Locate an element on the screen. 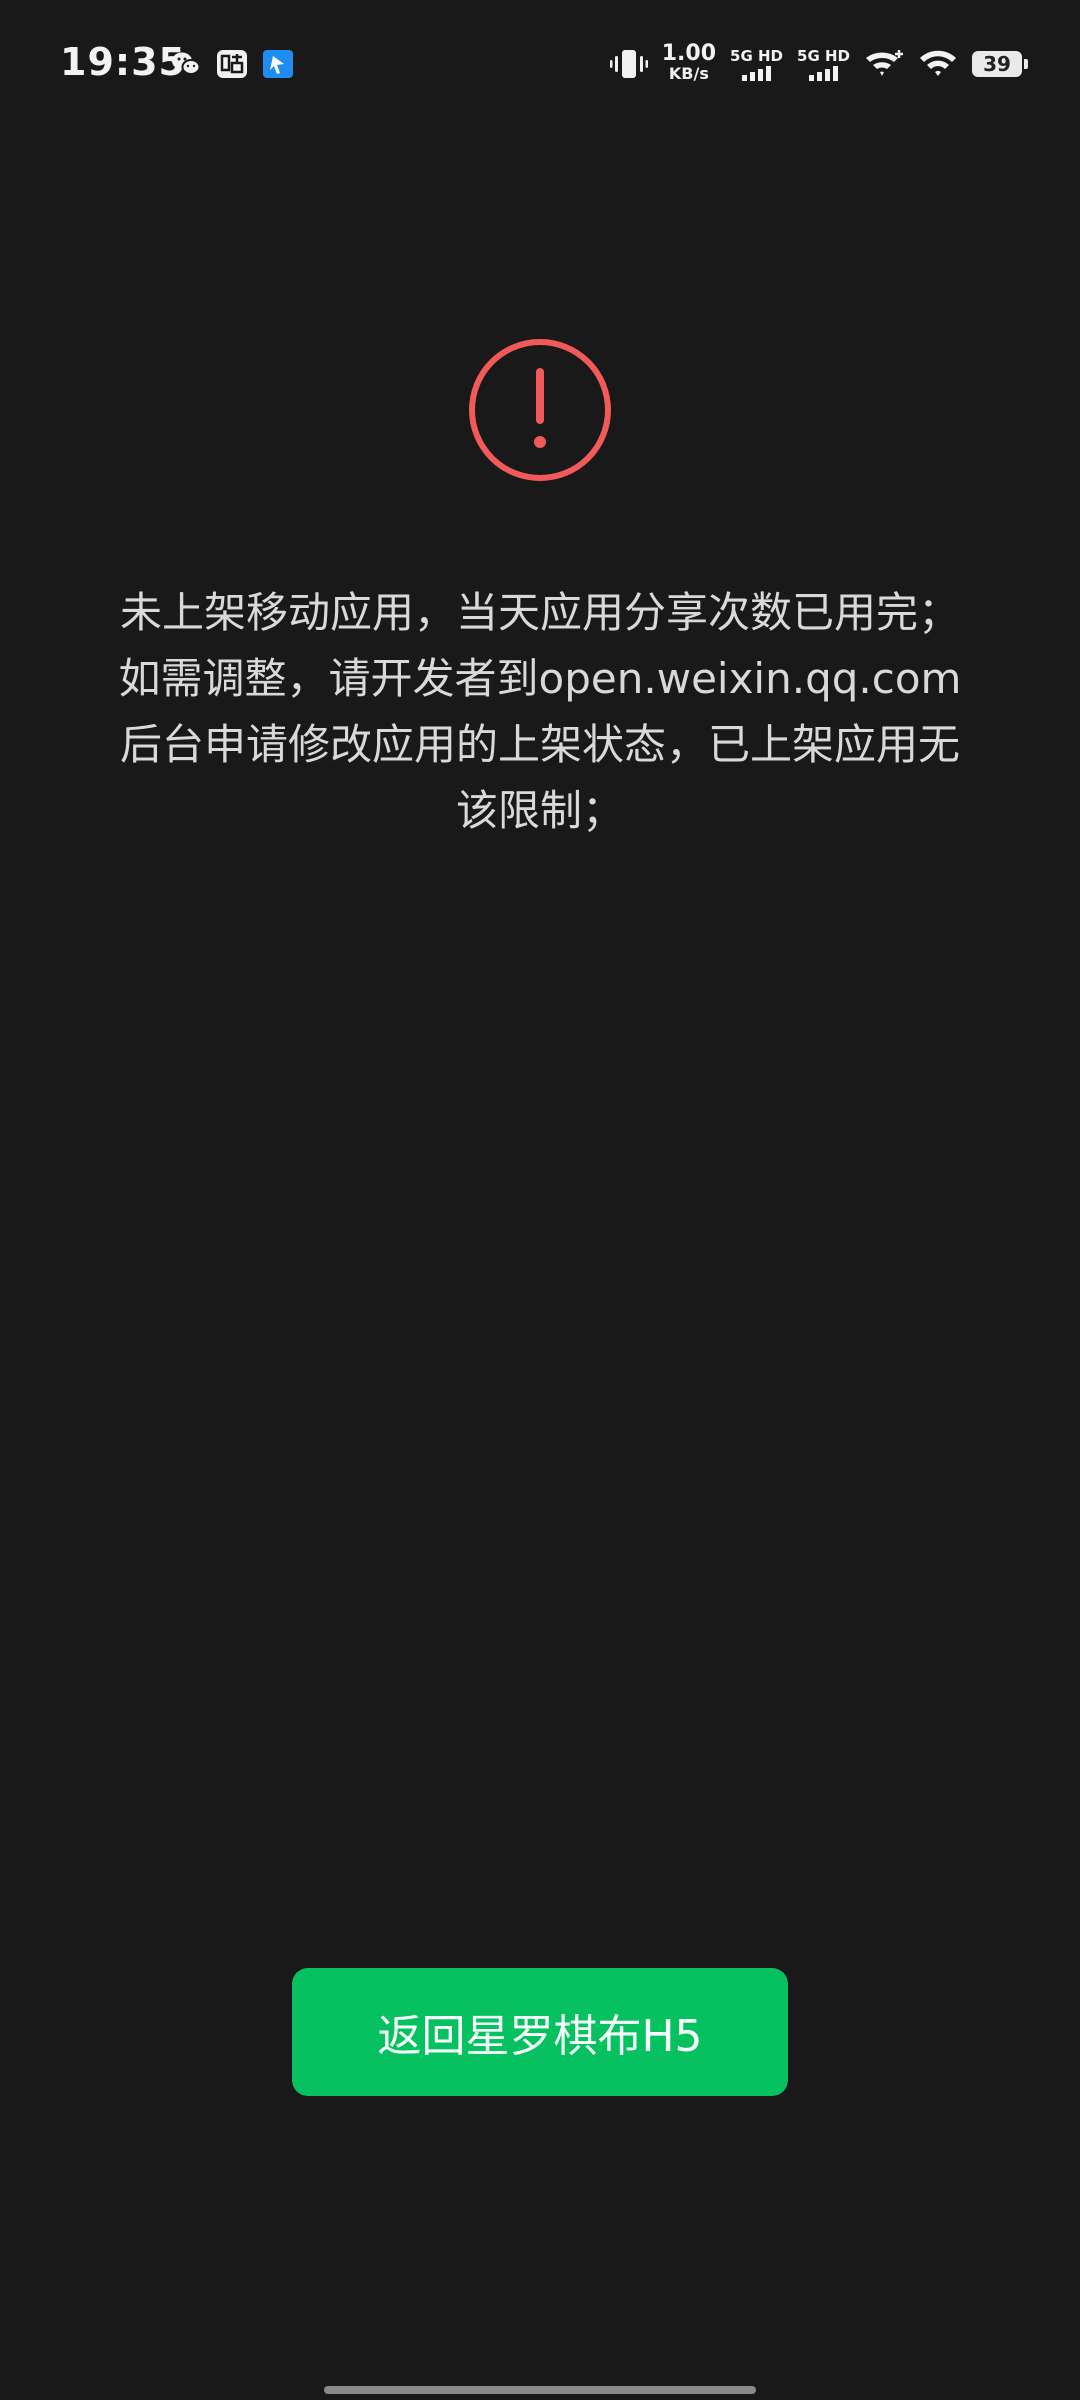 This screenshot has height=2400, width=1080. sim2-label: 5G HD is located at coordinates (823, 56).